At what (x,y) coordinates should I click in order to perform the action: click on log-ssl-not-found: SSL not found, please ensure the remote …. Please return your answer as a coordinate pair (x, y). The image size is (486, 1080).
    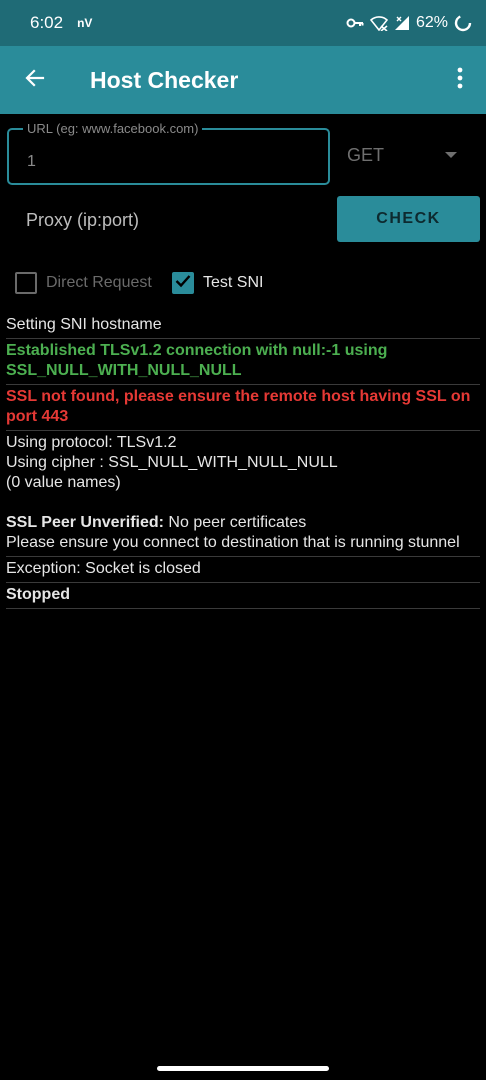
    Looking at the image, I should click on (238, 406).